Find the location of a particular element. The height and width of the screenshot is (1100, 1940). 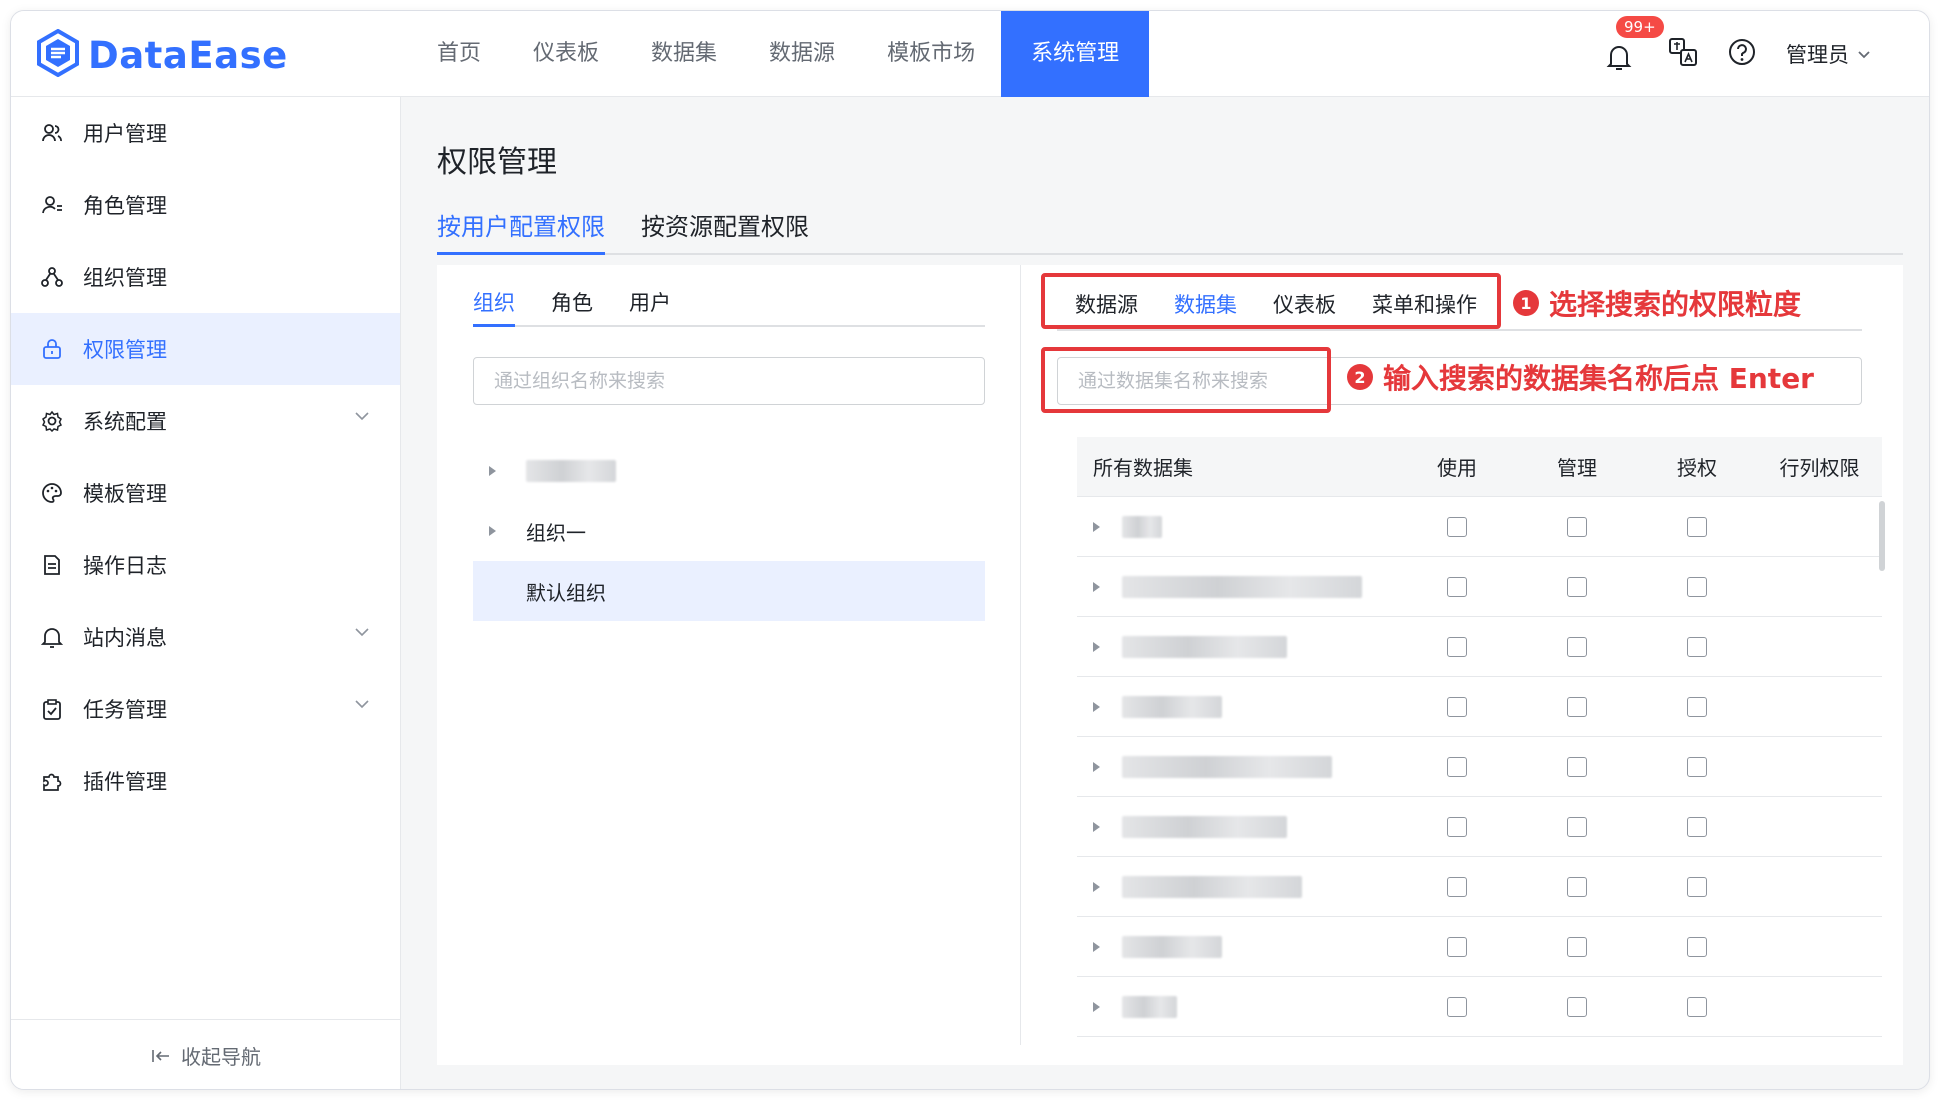

user-menu: 管理员 is located at coordinates (1828, 54).